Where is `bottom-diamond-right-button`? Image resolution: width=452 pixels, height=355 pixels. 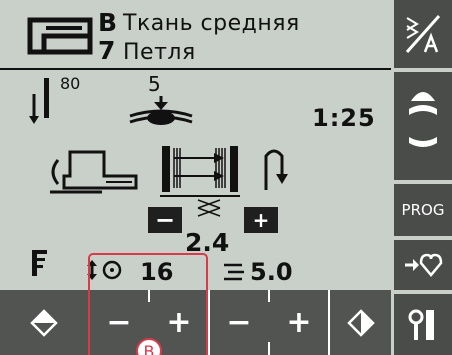 bottom-diamond-right-button is located at coordinates (360, 322).